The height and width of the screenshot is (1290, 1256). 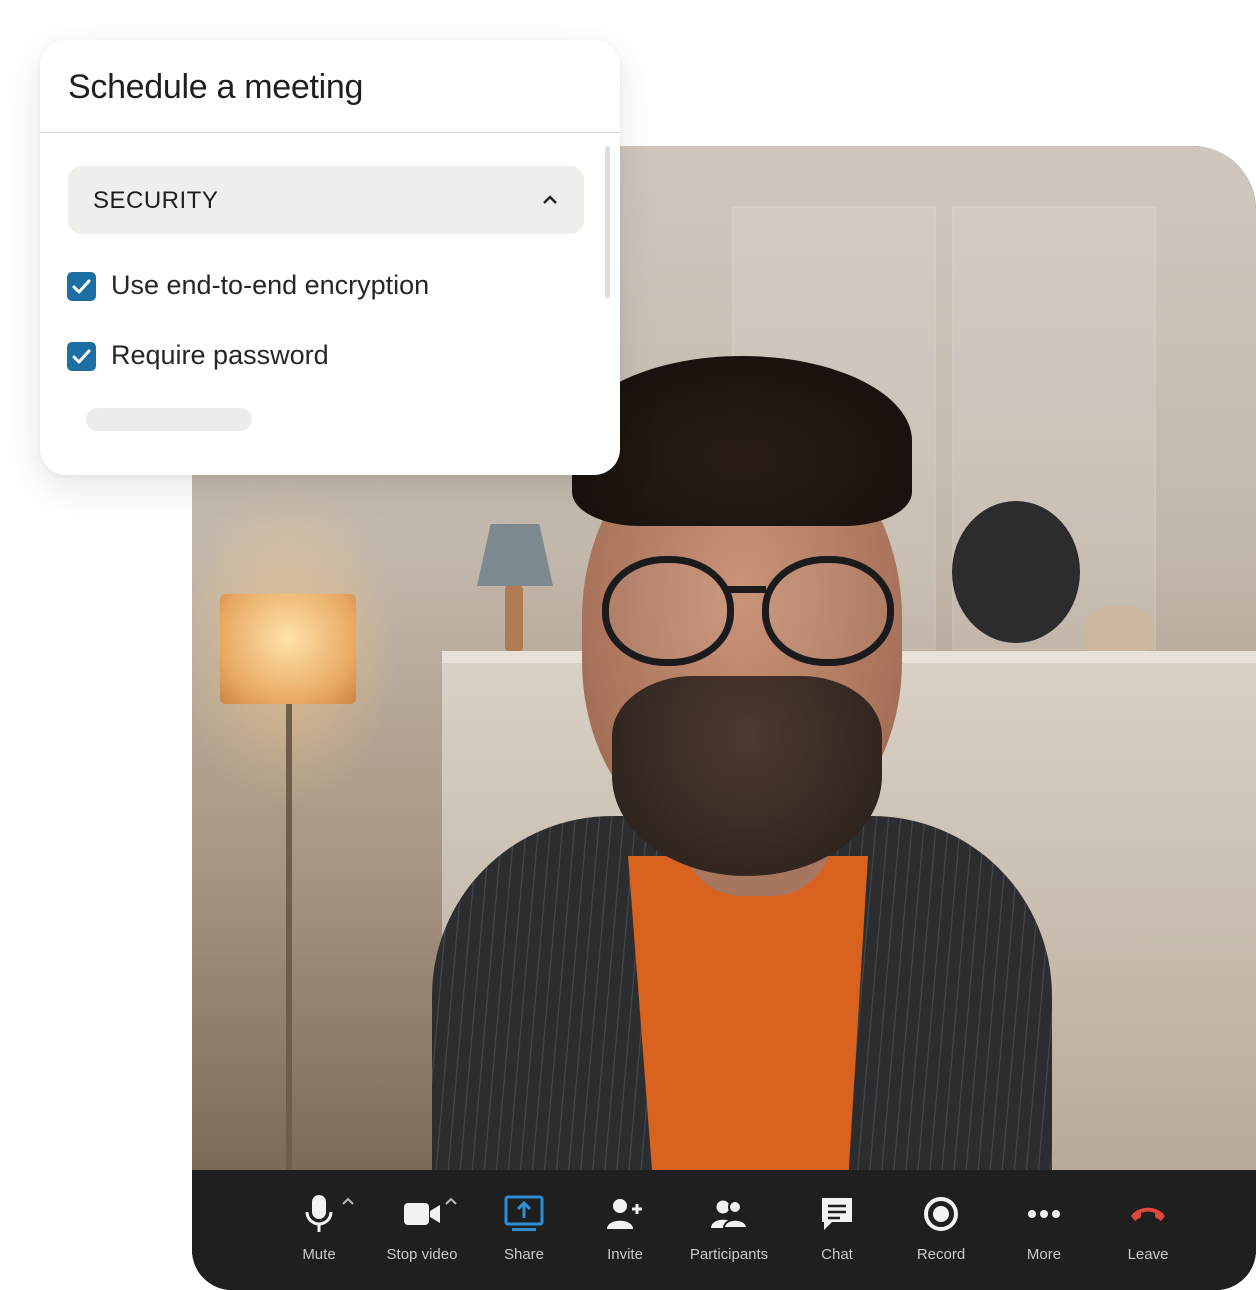 I want to click on record-icon, so click(x=941, y=1214).